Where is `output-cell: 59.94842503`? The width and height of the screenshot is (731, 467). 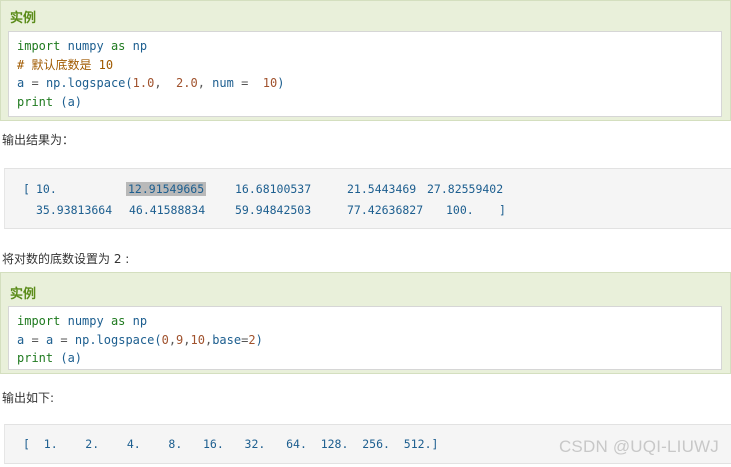 output-cell: 59.94842503 is located at coordinates (273, 210).